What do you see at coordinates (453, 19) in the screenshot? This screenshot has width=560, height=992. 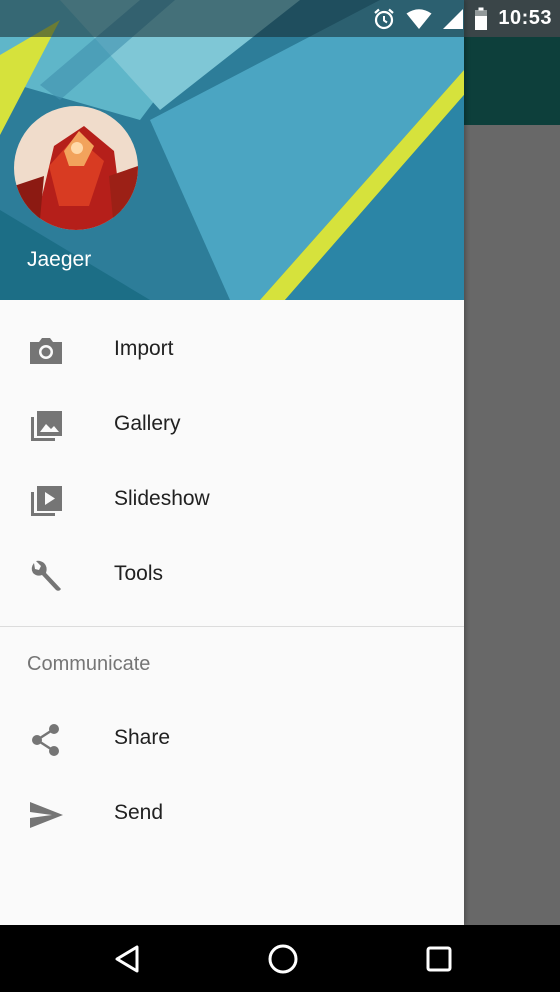 I see `signal-icon` at bounding box center [453, 19].